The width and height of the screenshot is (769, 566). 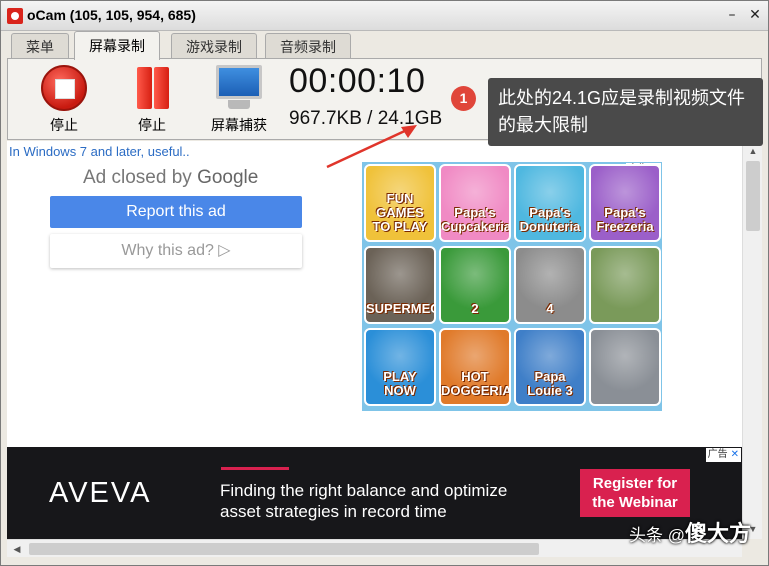 I want to click on game-tile: 2, so click(x=475, y=285).